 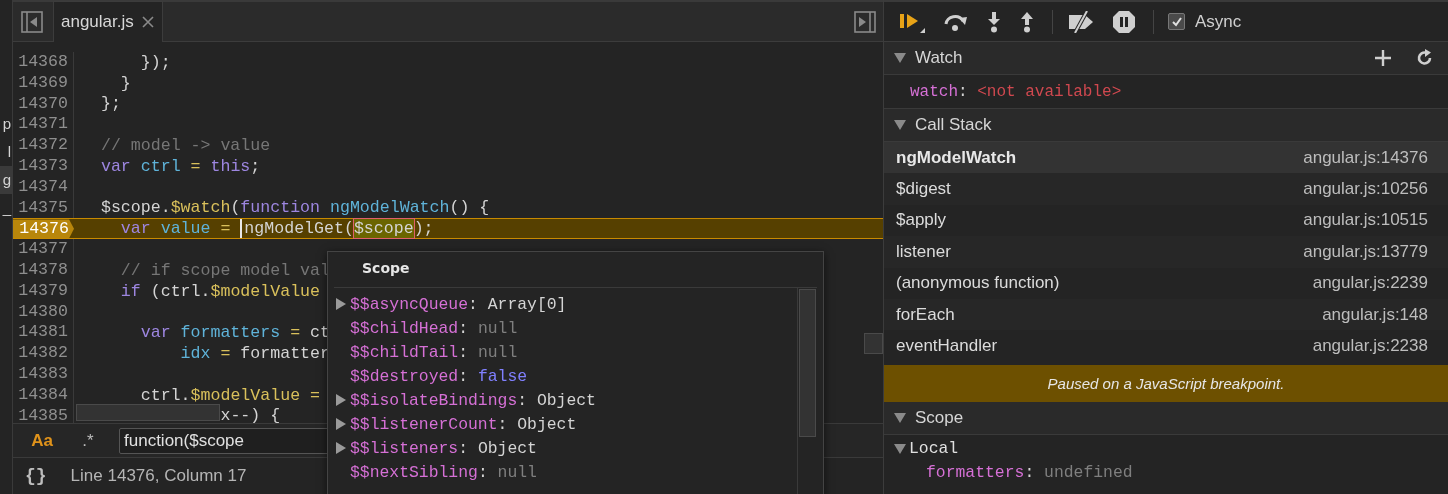 What do you see at coordinates (180, 166) in the screenshot?
I see `code-line: var ctrl = this;` at bounding box center [180, 166].